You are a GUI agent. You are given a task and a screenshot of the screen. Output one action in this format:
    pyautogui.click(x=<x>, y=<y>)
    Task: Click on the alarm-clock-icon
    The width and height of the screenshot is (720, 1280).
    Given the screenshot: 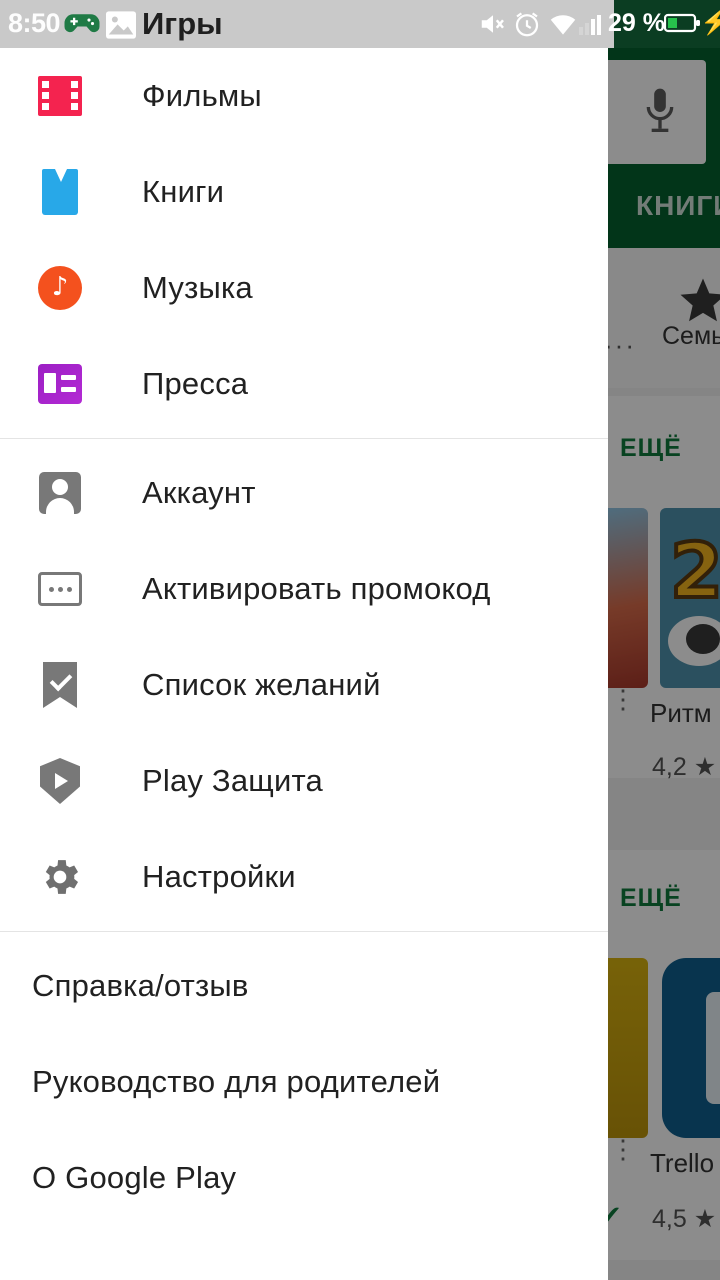 What is the action you would take?
    pyautogui.click(x=527, y=24)
    